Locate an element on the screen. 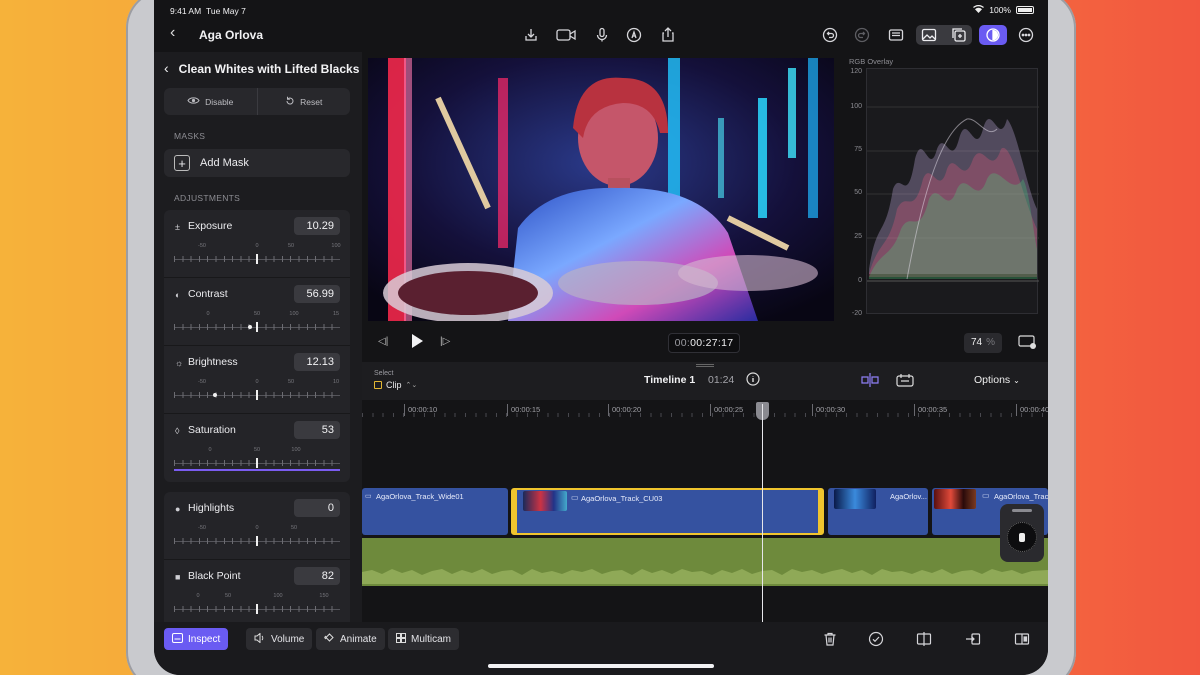 This screenshot has width=1200, height=675. brightness-slider: ☼ Brightness 12.13 -50 0 50 10 is located at coordinates (257, 380).